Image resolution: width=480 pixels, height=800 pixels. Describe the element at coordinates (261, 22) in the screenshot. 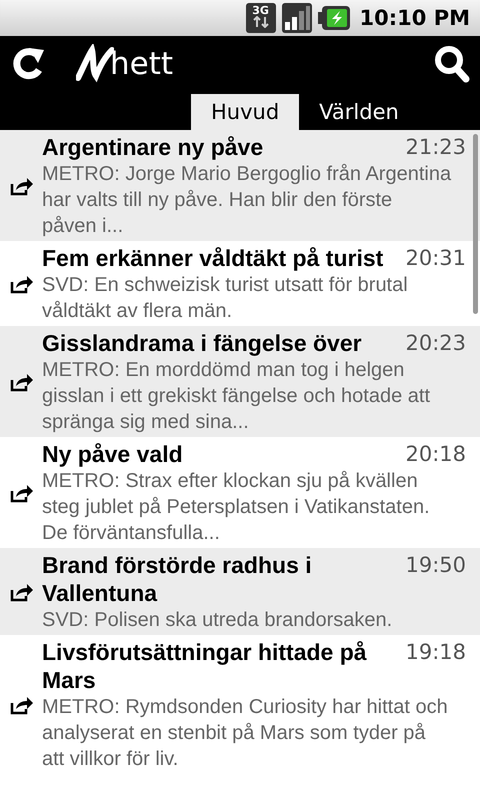

I see `arrows-icon` at that location.